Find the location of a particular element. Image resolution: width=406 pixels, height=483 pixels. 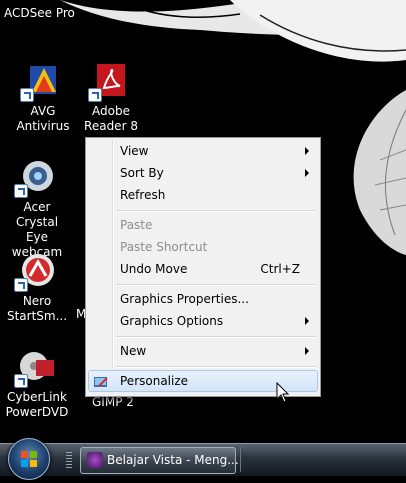

start-button is located at coordinates (29, 459).